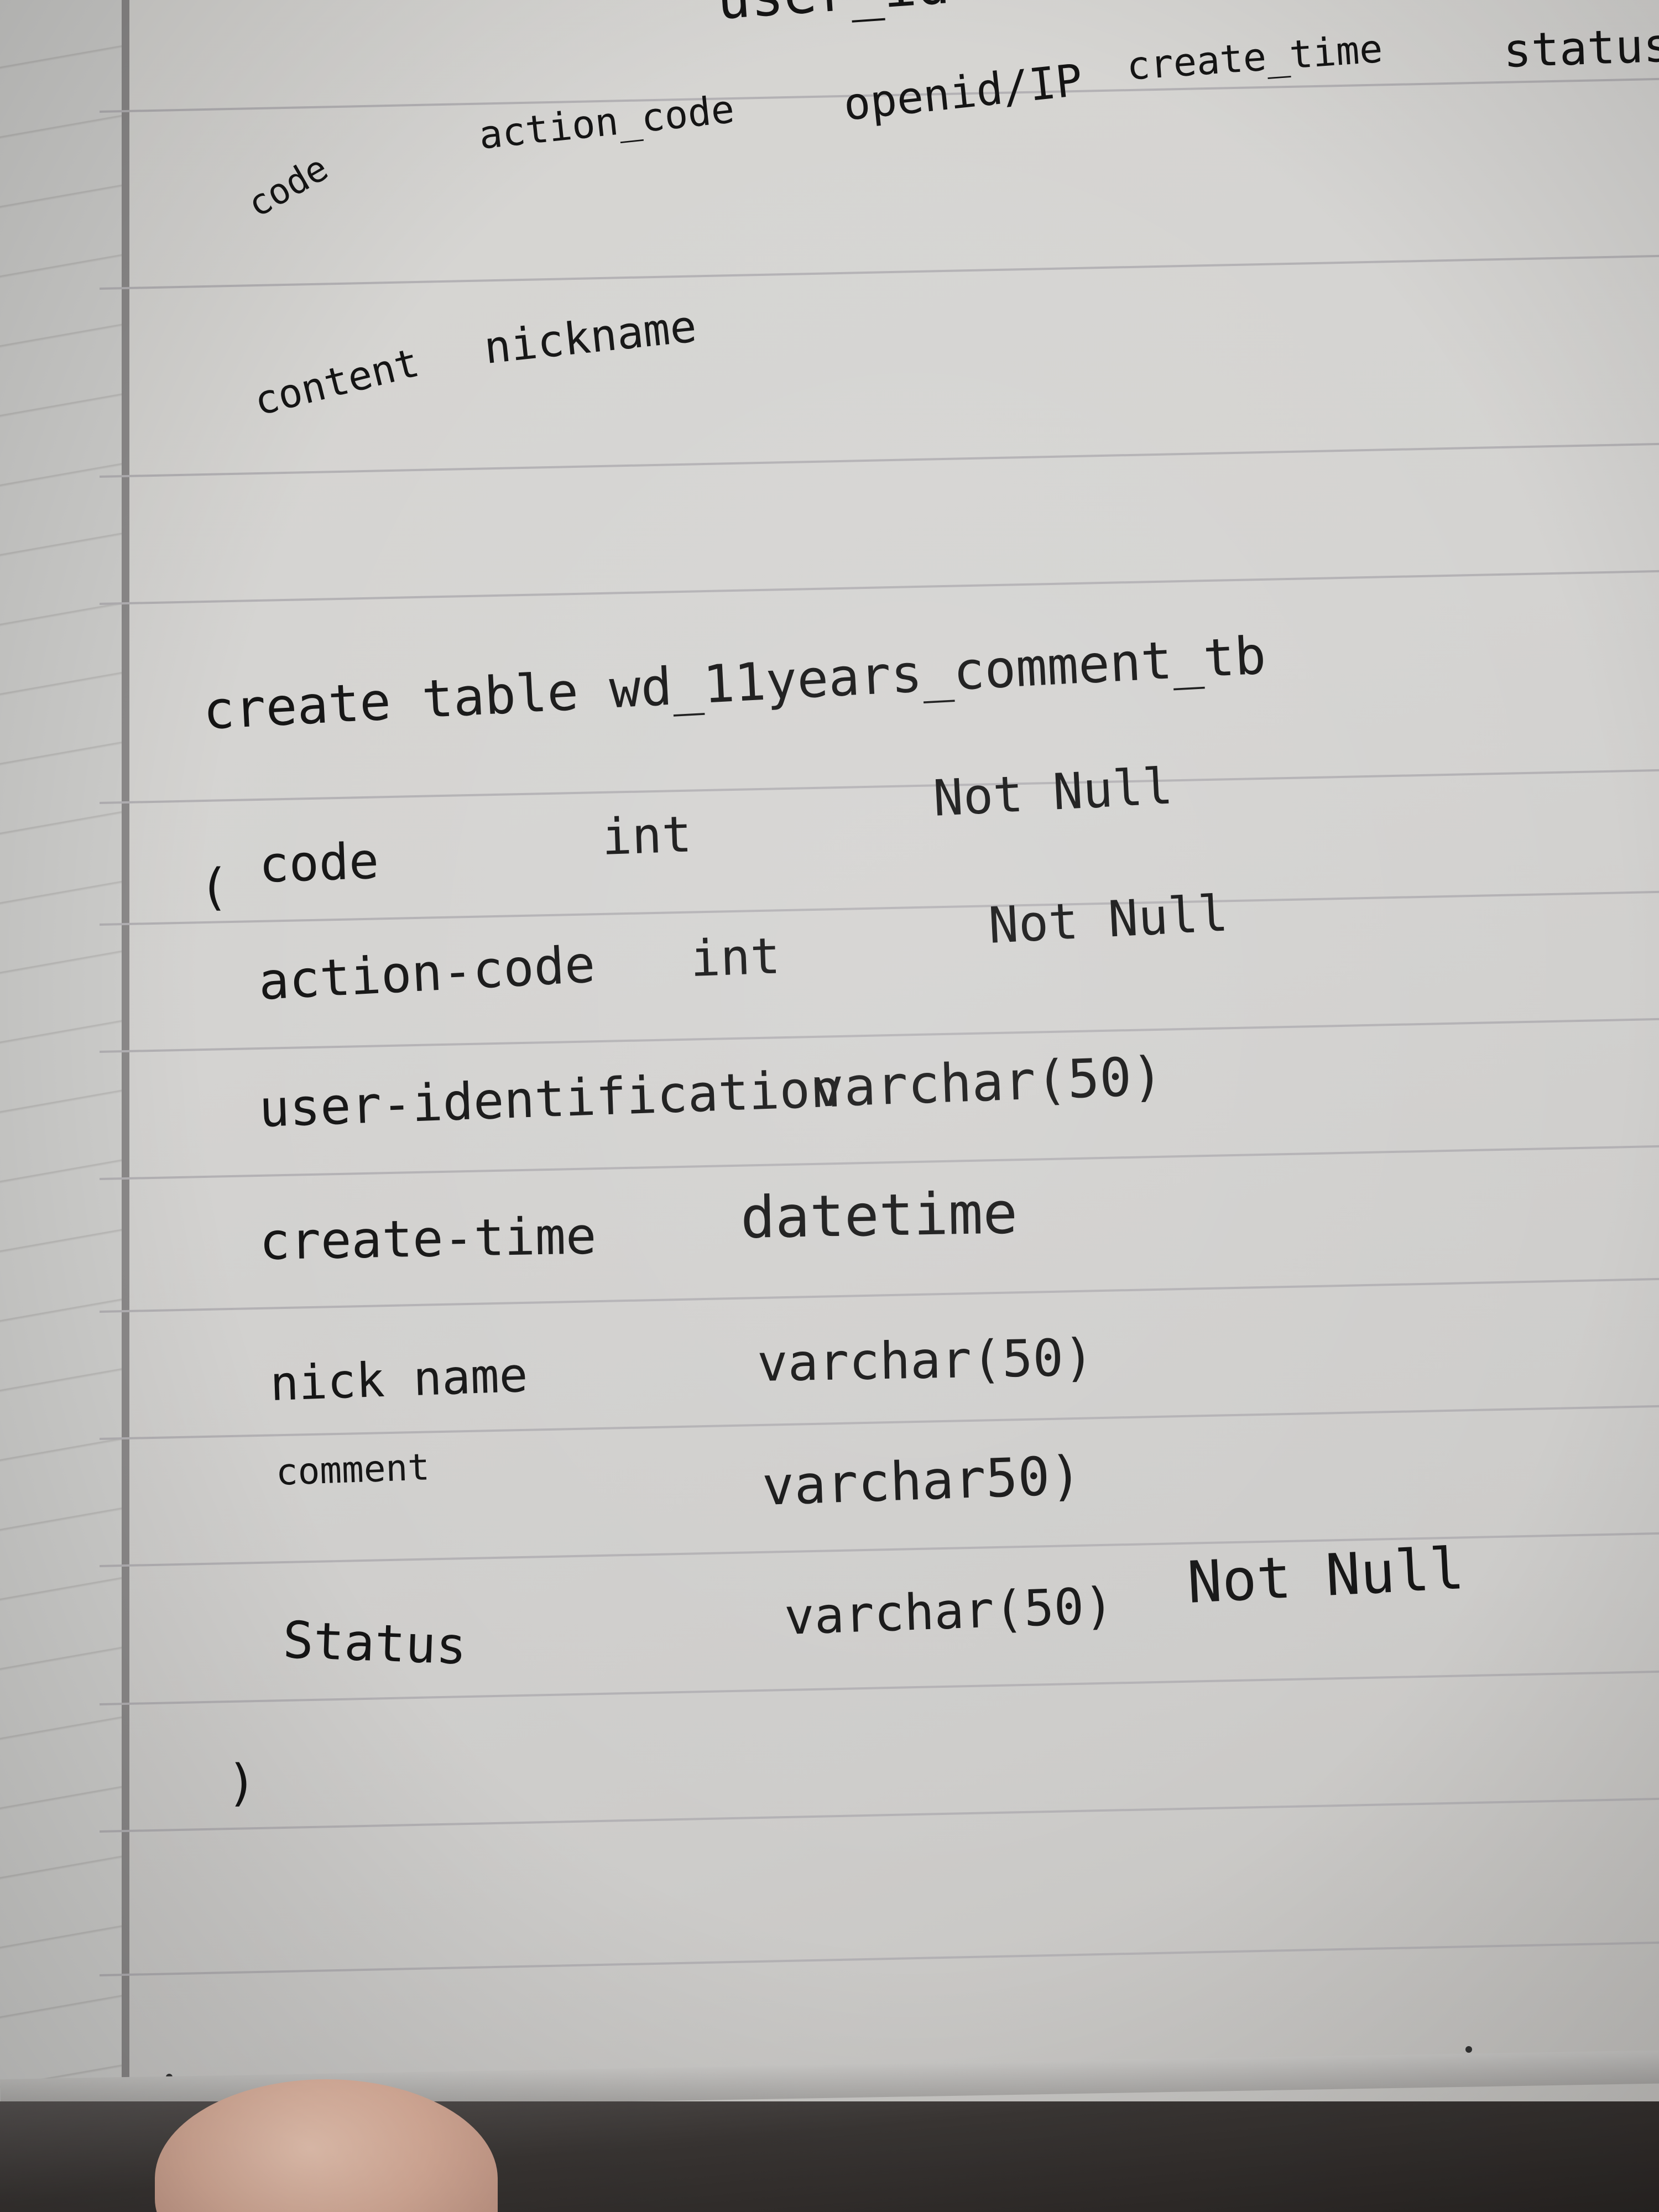 The width and height of the screenshot is (1659, 2212). What do you see at coordinates (427, 973) in the screenshot?
I see `field-name: action-code` at bounding box center [427, 973].